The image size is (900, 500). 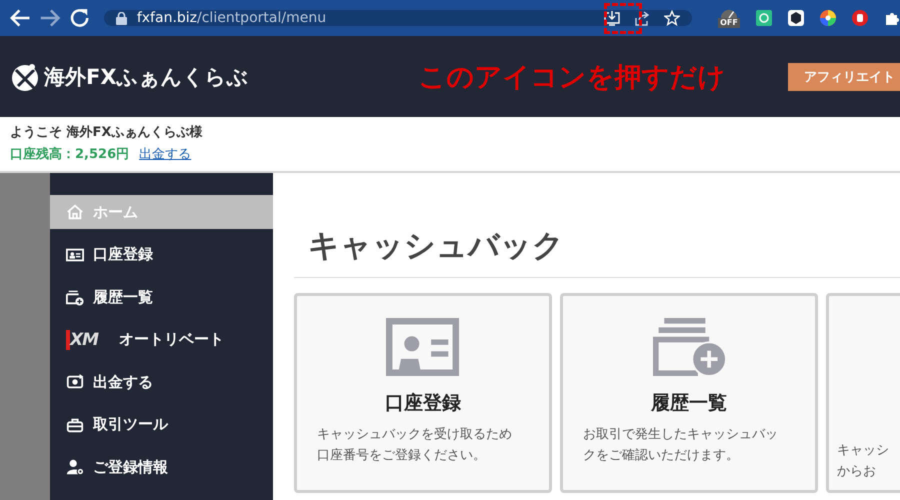 What do you see at coordinates (146, 77) in the screenshot?
I see `site-logo-text: 海外FXふぁんくらぶ` at bounding box center [146, 77].